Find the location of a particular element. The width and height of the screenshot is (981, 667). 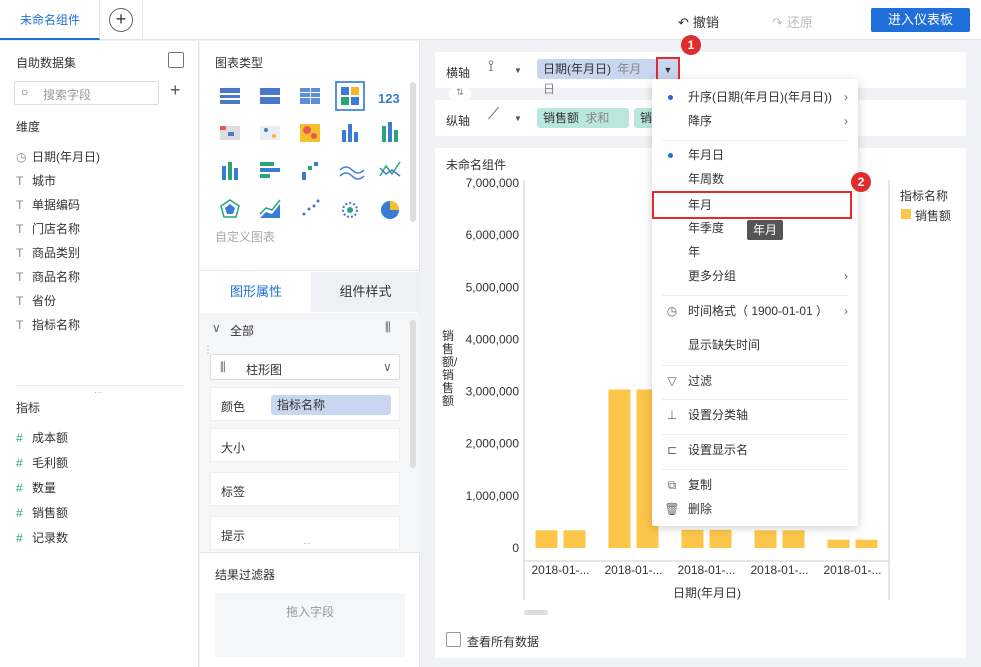

undo-label: 撤销 is located at coordinates (705, 22).